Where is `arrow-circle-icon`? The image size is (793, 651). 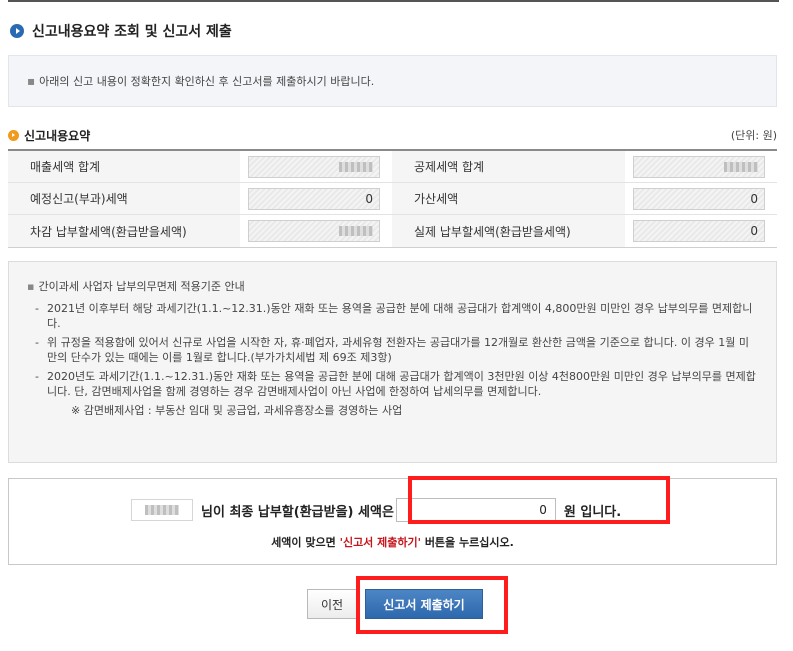 arrow-circle-icon is located at coordinates (17, 31).